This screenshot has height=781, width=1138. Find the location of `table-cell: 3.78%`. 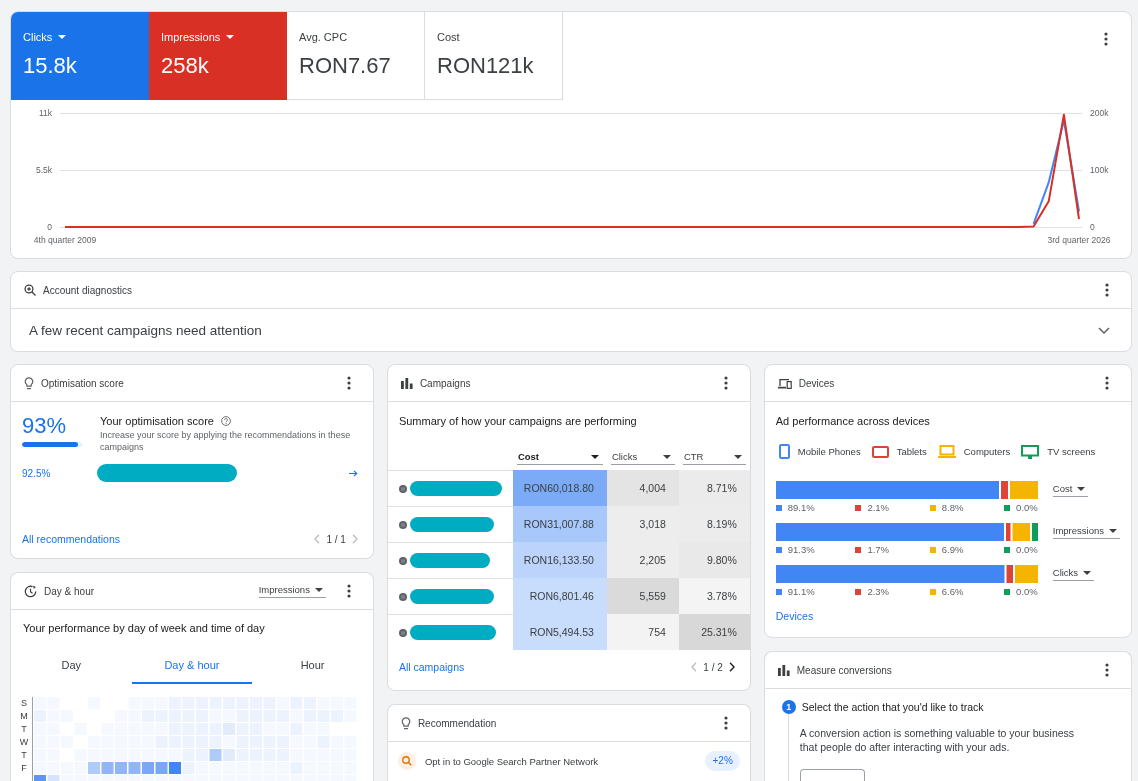

table-cell: 3.78% is located at coordinates (714, 596).